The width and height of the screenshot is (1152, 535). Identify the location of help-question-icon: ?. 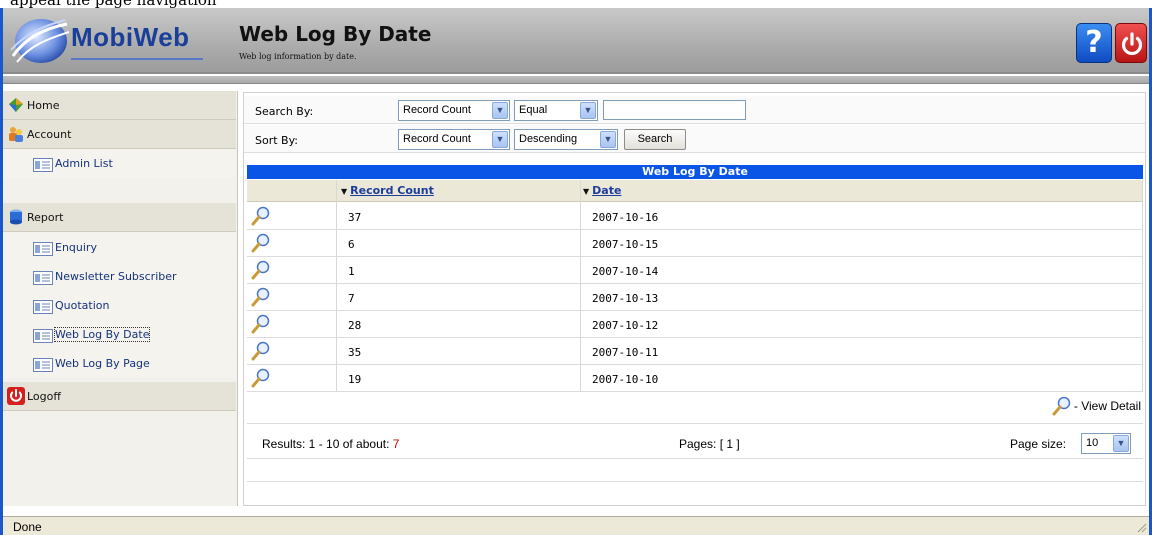
(1094, 42).